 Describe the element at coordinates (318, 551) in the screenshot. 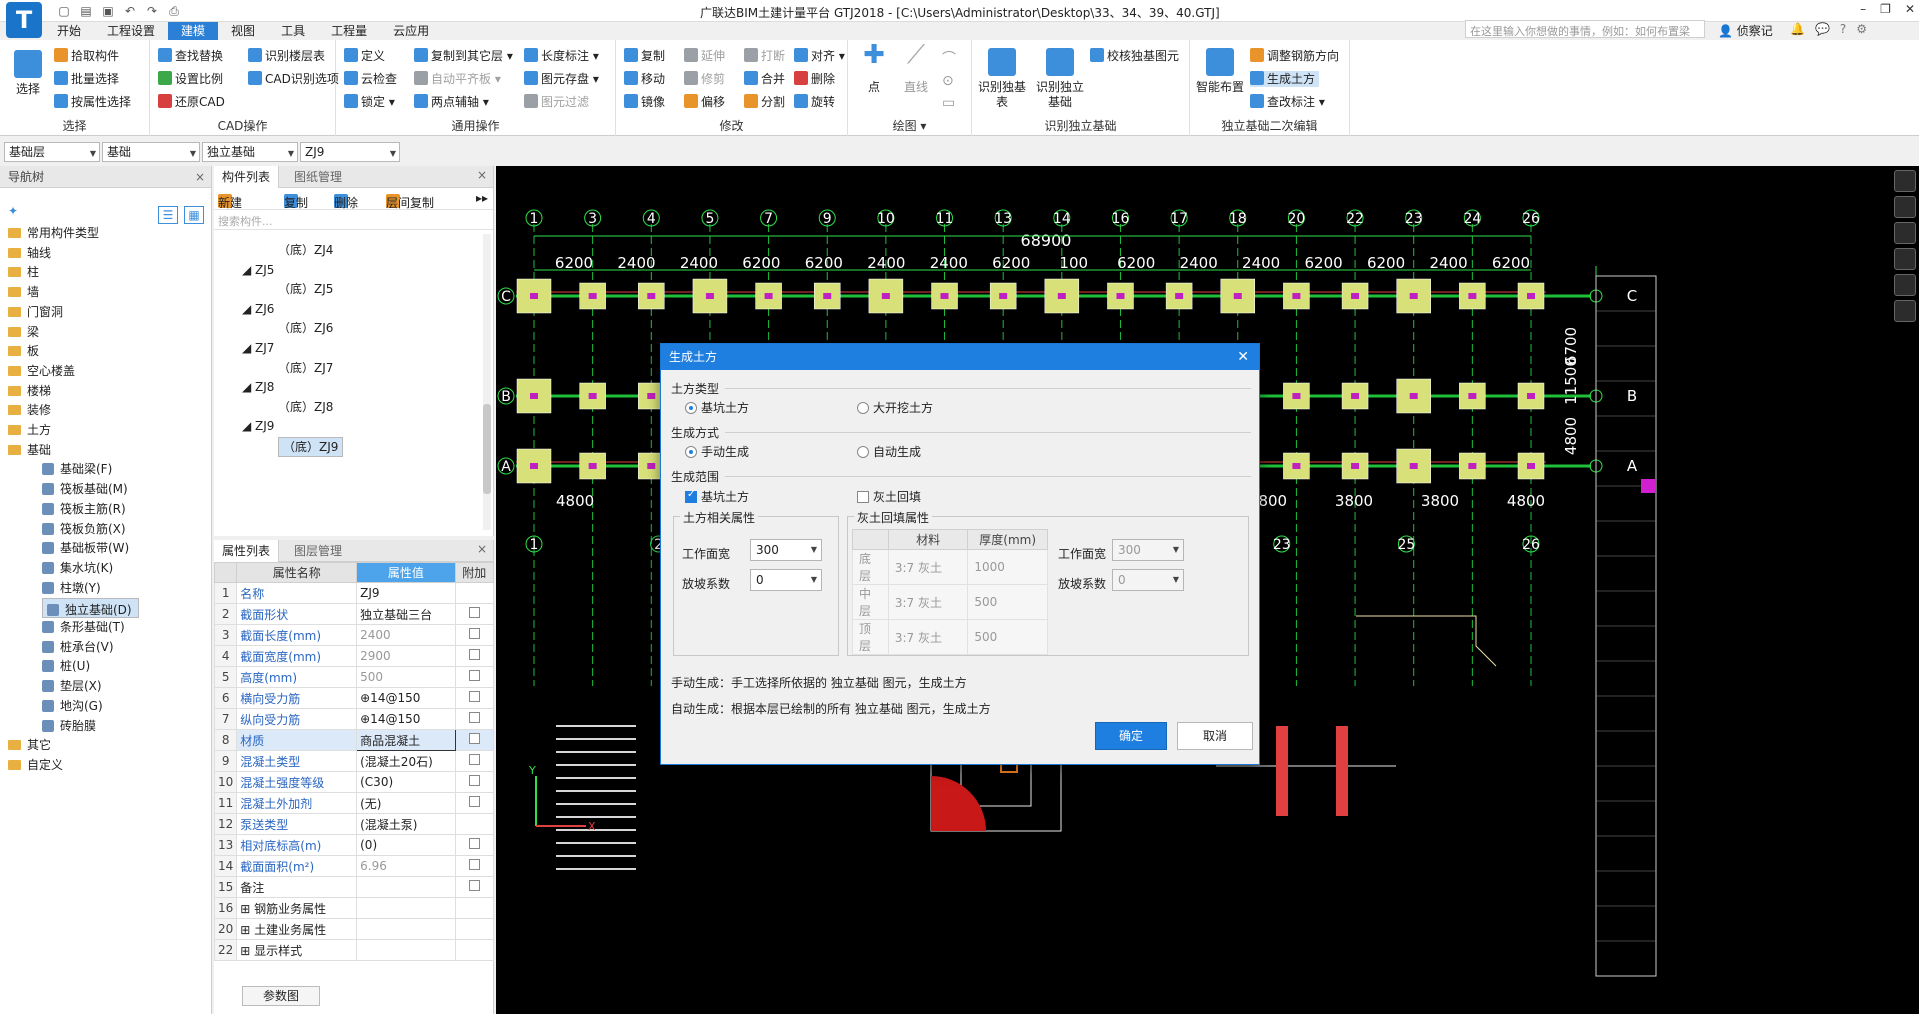

I see `tab-layer-management: 图层管理` at that location.